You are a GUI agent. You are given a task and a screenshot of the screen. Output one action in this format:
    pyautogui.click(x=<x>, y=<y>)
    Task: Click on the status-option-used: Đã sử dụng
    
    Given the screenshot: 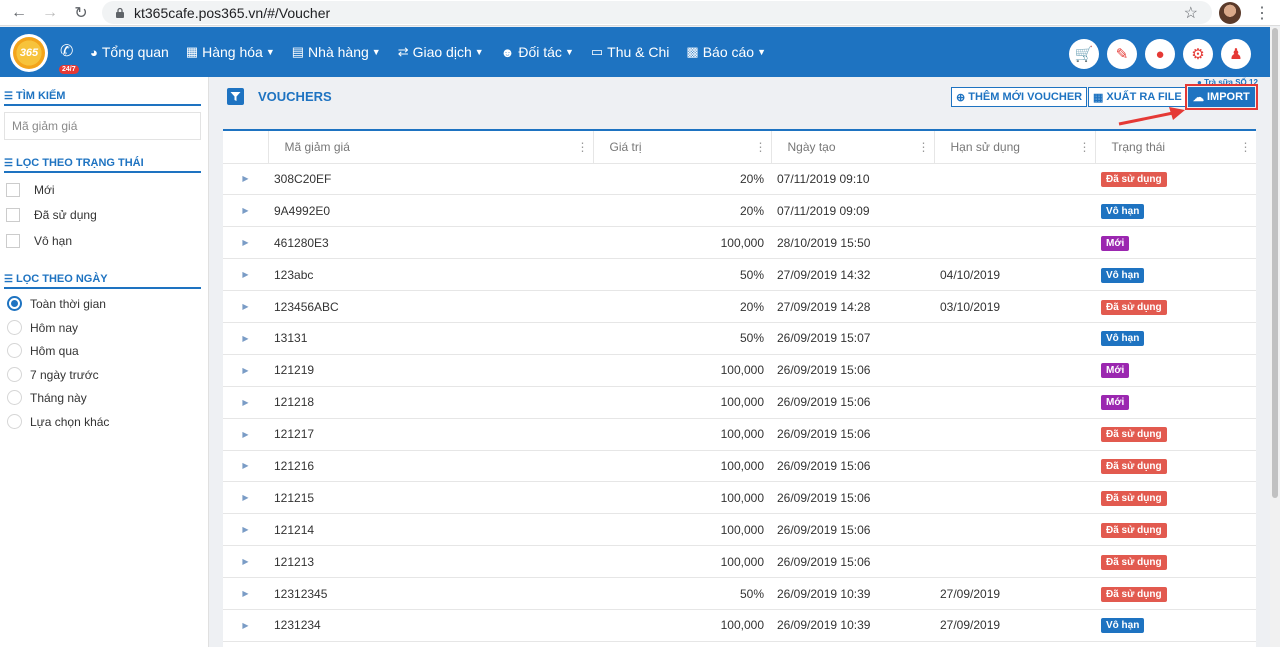 What is the action you would take?
    pyautogui.click(x=51, y=215)
    